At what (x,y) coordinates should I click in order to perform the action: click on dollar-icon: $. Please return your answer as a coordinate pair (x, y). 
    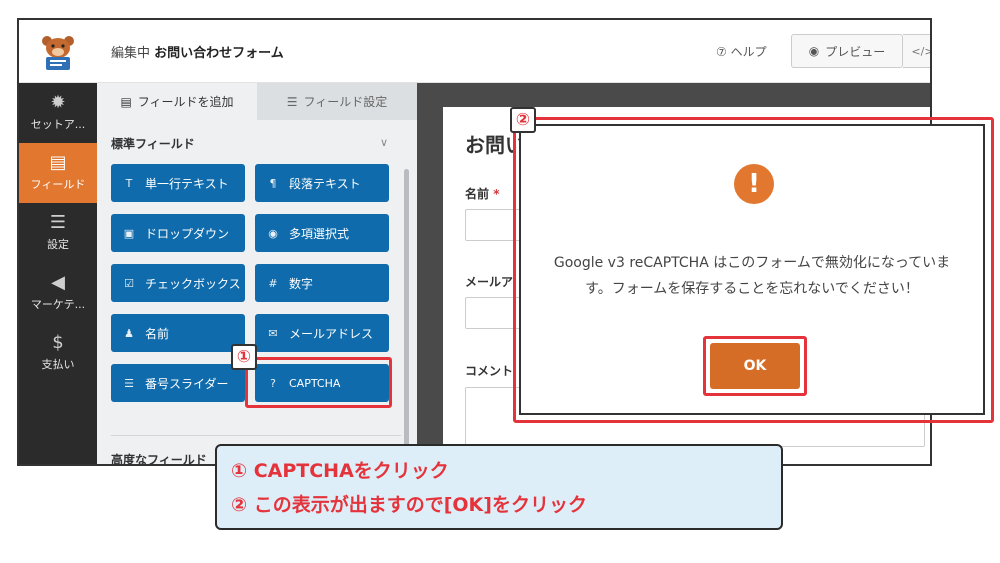
    Looking at the image, I should click on (58, 342).